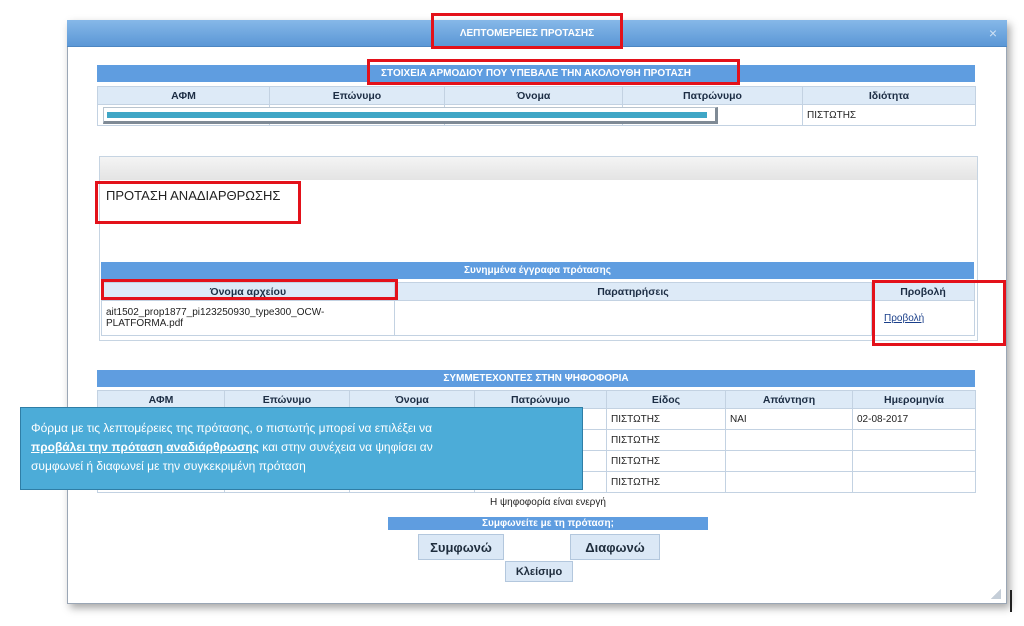 Image resolution: width=1024 pixels, height=626 pixels. What do you see at coordinates (633, 318) in the screenshot?
I see `attachment-notes` at bounding box center [633, 318].